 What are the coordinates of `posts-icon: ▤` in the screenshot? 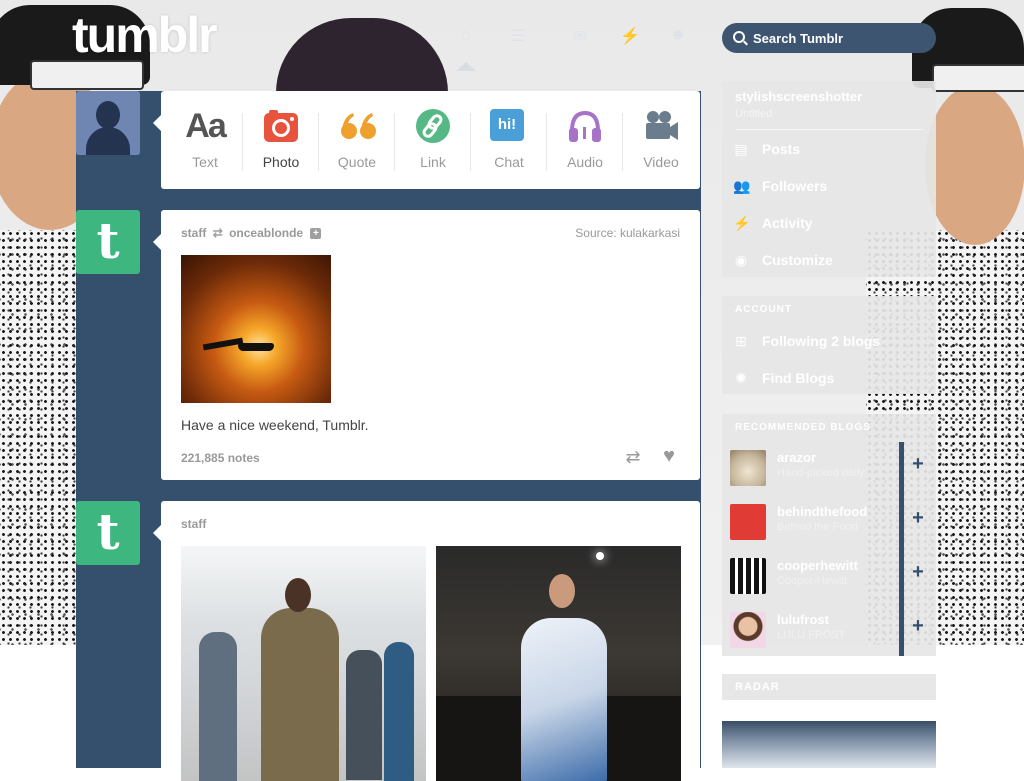 It's located at (741, 149).